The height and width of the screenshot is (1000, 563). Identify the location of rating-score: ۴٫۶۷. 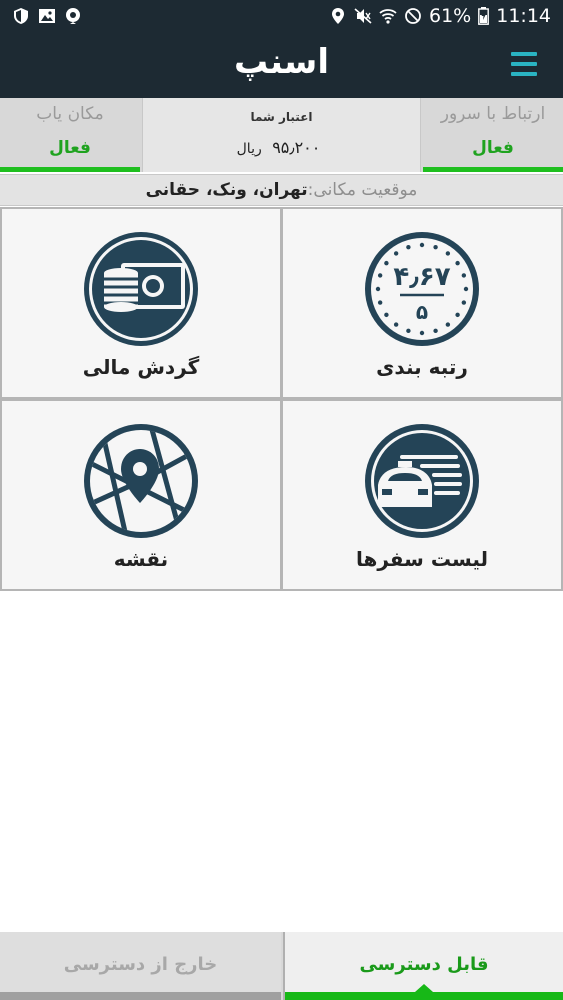
(421, 277).